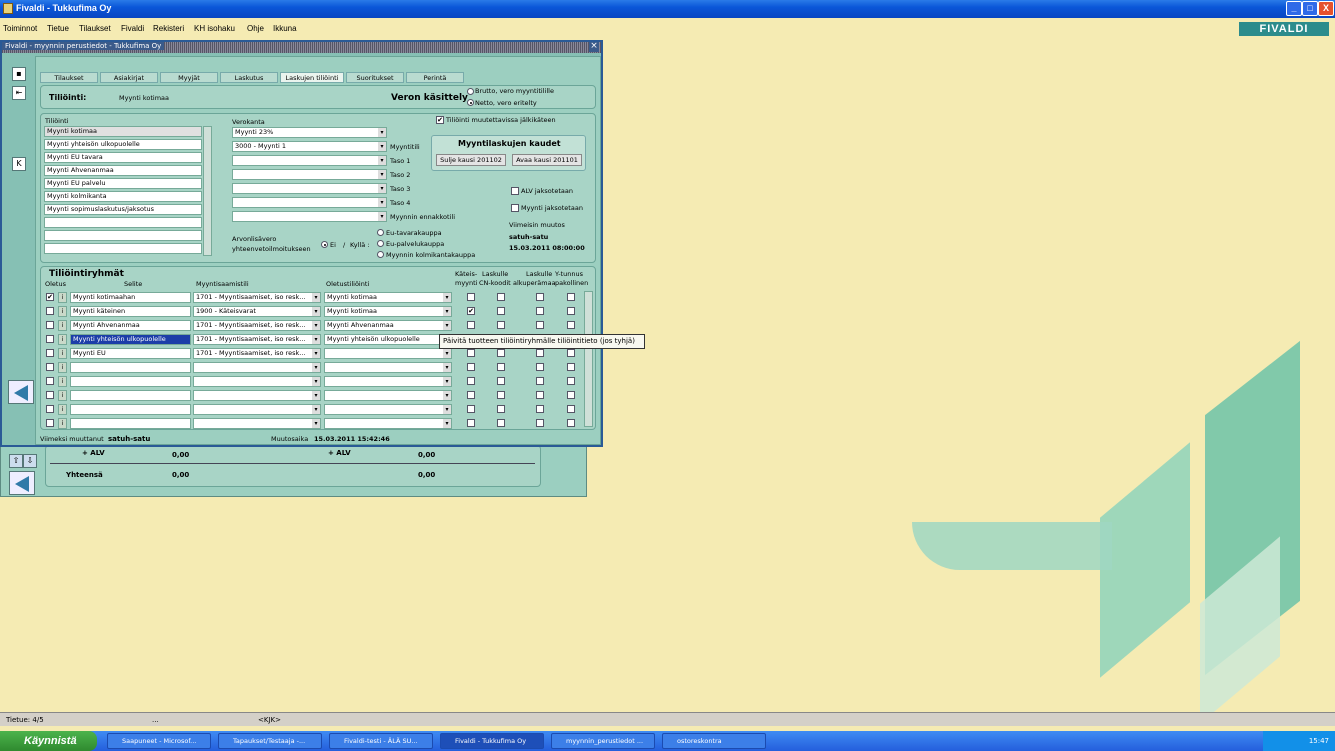 Image resolution: width=1335 pixels, height=751 pixels. What do you see at coordinates (168, 28) in the screenshot?
I see `menu-rekisteri: Rekisteri` at bounding box center [168, 28].